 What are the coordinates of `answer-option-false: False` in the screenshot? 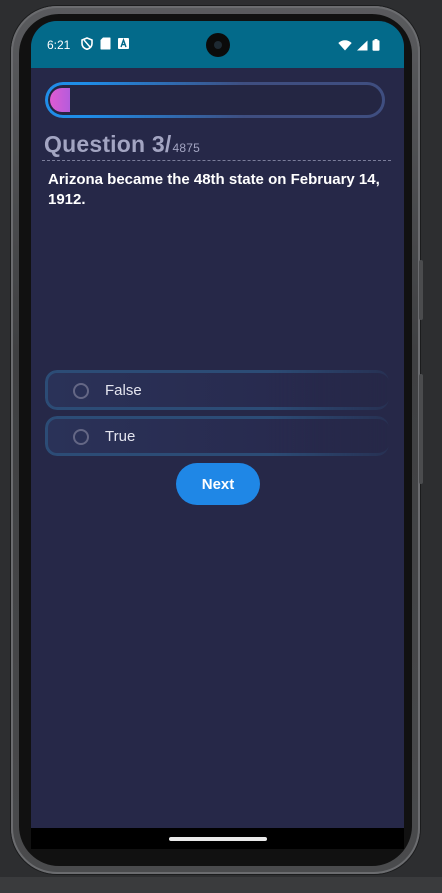 It's located at (217, 390).